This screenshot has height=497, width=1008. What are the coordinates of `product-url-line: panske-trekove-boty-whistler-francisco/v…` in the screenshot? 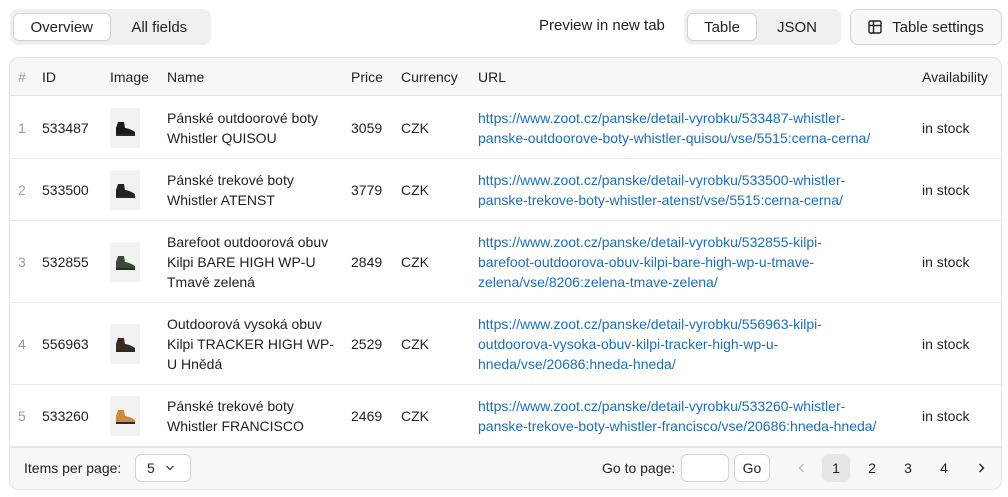 It's located at (677, 426).